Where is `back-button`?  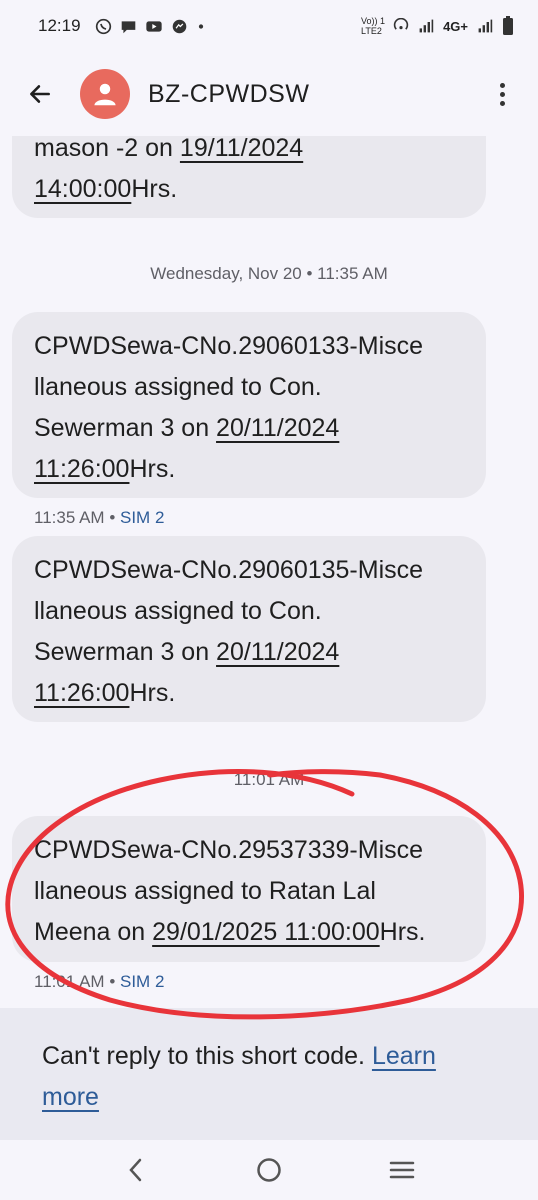
back-button is located at coordinates (40, 94).